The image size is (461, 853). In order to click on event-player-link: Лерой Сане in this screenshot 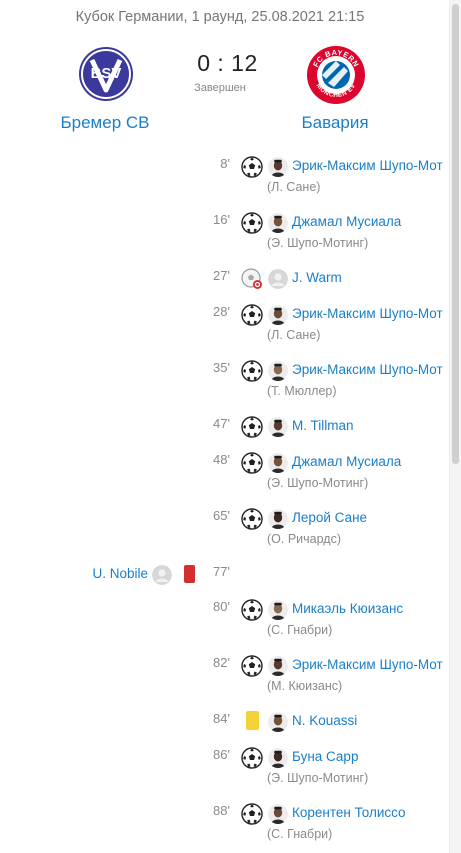, I will do `click(368, 517)`.